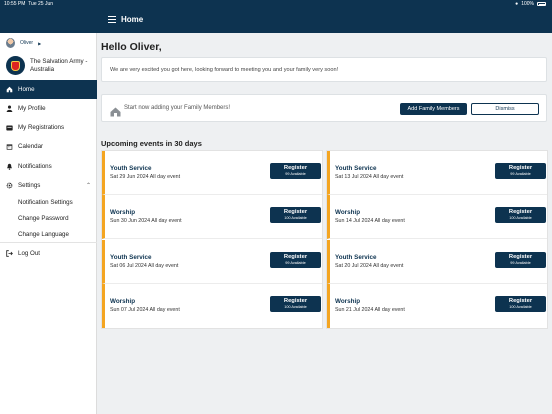 The image size is (552, 414). I want to click on event-date: Sun 14 Jul 2024 All day event, so click(370, 221).